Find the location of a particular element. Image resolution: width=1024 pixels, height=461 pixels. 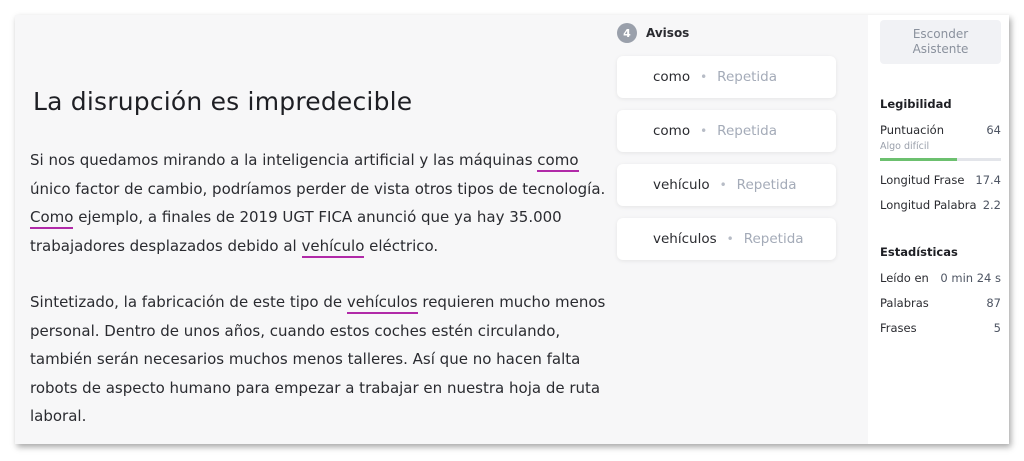

hide-button-label: Esconder is located at coordinates (940, 34).